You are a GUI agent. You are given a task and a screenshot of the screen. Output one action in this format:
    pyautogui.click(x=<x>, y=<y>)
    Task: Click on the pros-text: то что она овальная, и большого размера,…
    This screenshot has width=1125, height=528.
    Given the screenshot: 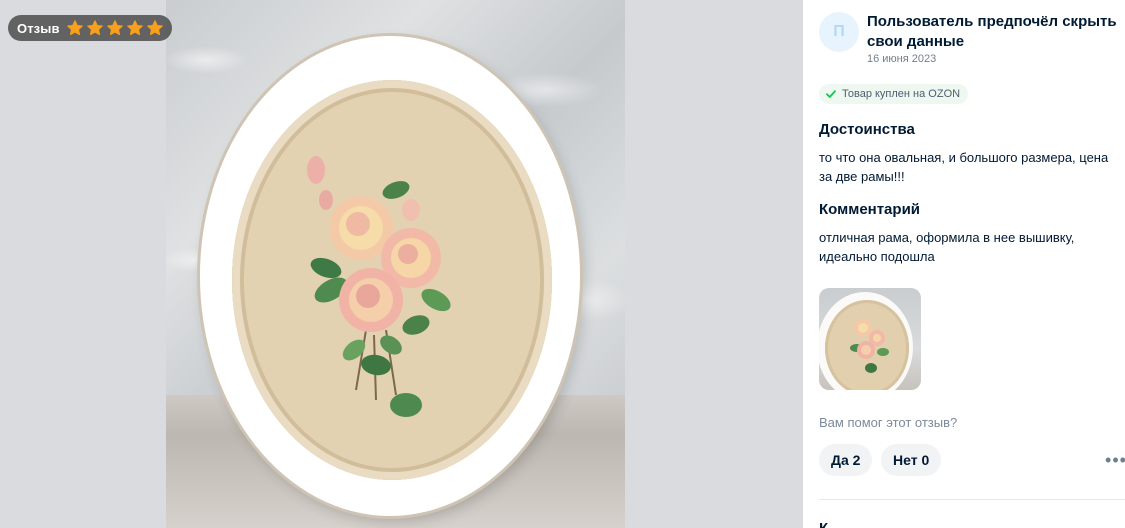 What is the action you would take?
    pyautogui.click(x=964, y=167)
    